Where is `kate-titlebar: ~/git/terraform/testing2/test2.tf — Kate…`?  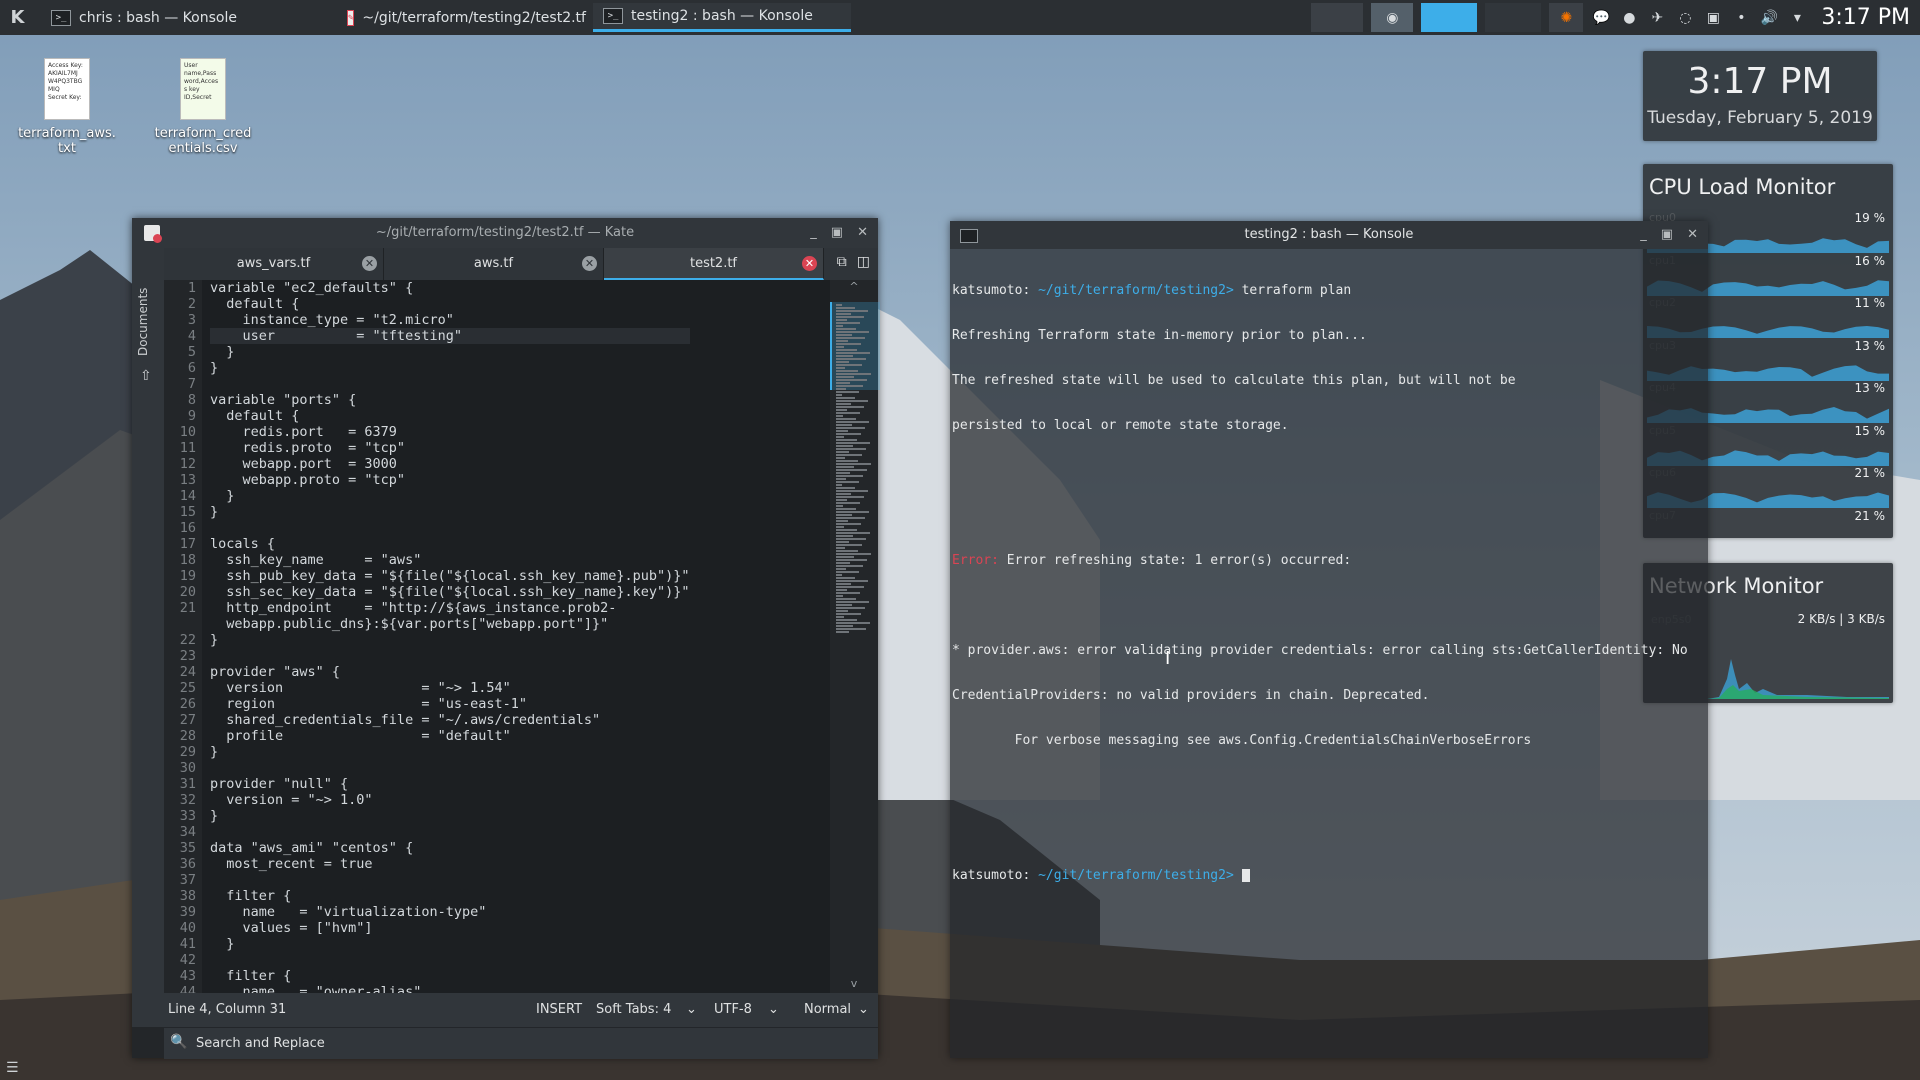 kate-titlebar: ~/git/terraform/testing2/test2.tf — Kate… is located at coordinates (505, 233).